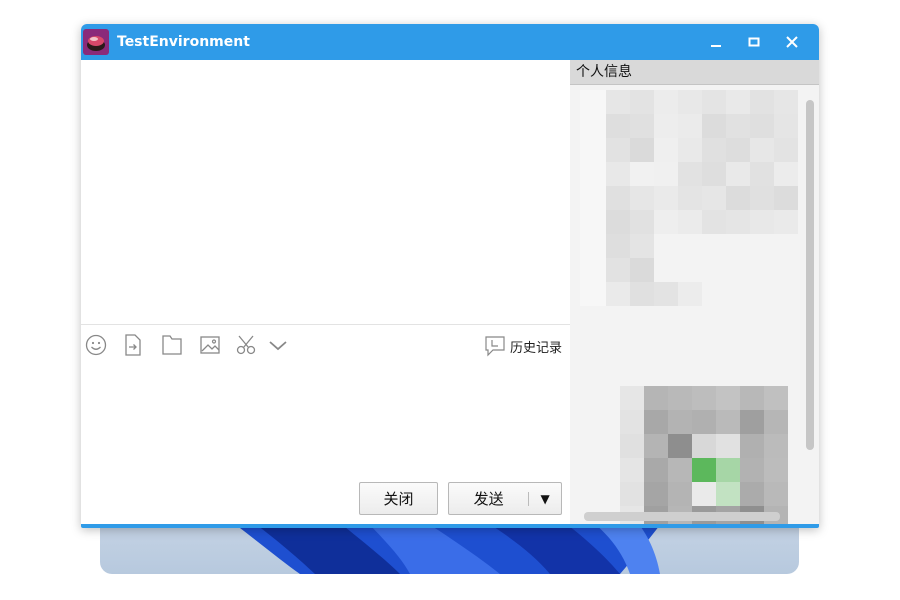 This screenshot has height=600, width=900. Describe the element at coordinates (682, 516) in the screenshot. I see `profile-horizontal-scrollbar` at that location.